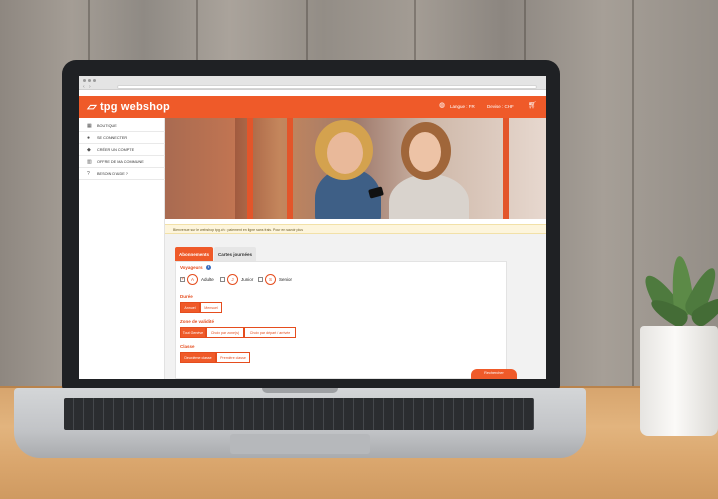 The image size is (718, 499). I want to click on duration-monthly-button: Mensuel, so click(211, 307).